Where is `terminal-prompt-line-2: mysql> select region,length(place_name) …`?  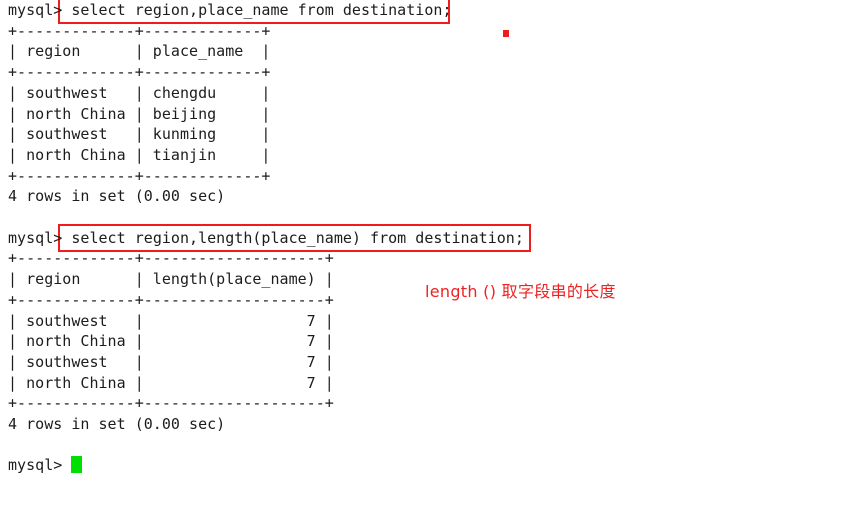
terminal-prompt-line-2: mysql> select region,length(place_name) … is located at coordinates (427, 237).